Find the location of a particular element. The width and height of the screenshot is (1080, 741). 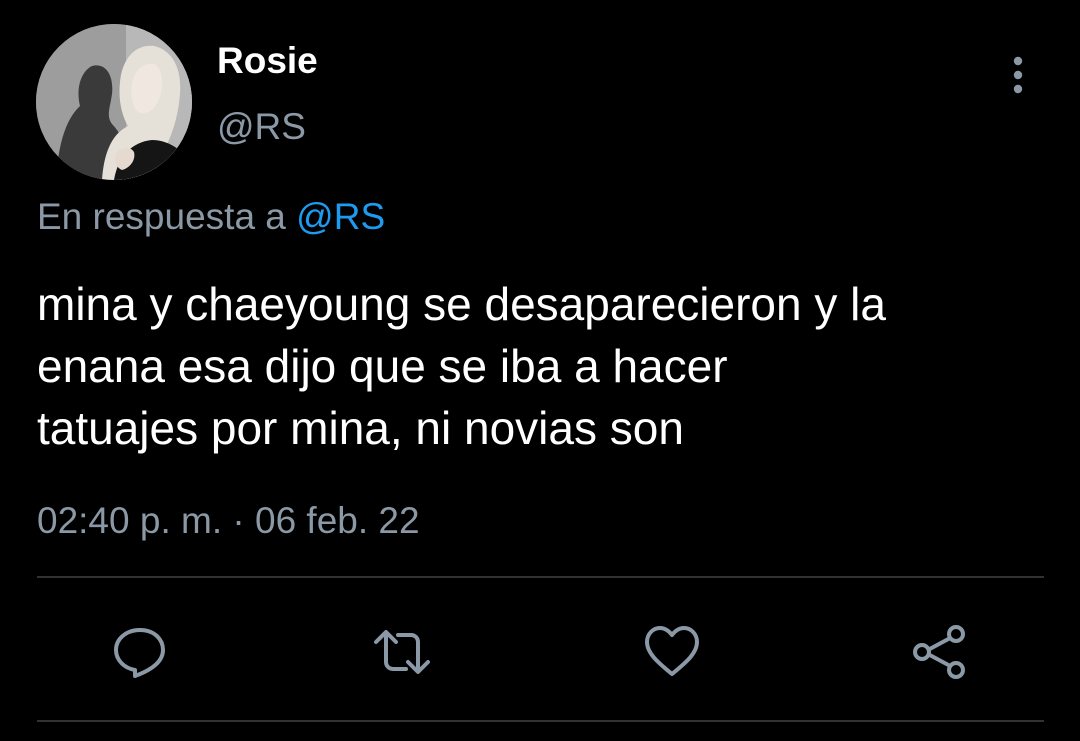

reply-prefix: En respuesta a is located at coordinates (161, 216).